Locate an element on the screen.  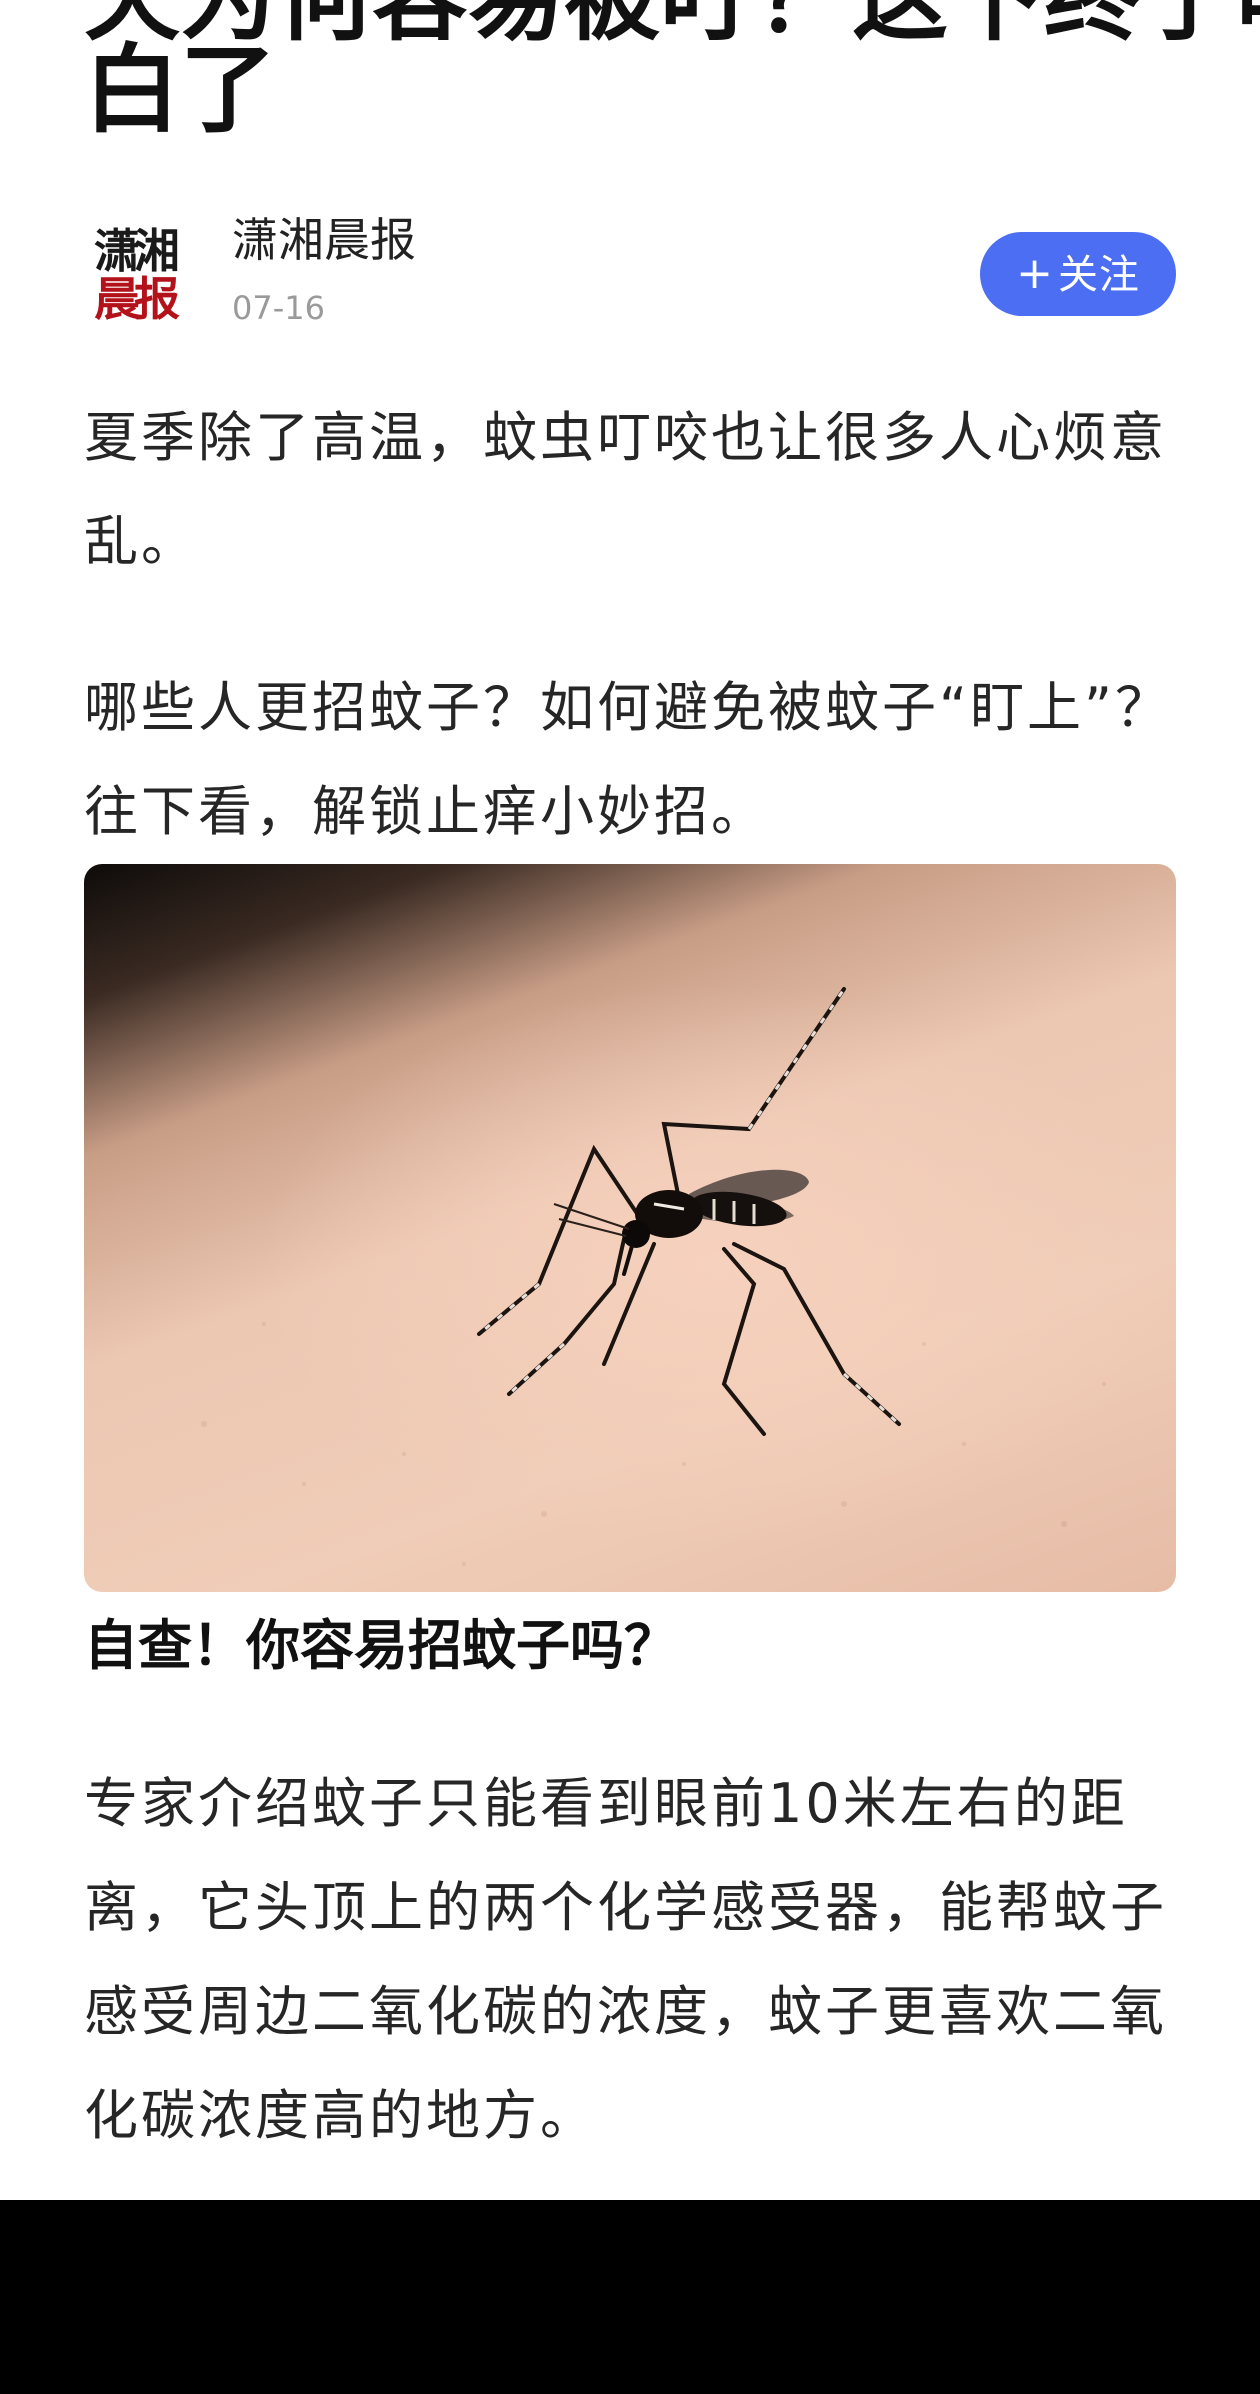
publisher-logo: 潇湘 晨报 is located at coordinates (134, 276).